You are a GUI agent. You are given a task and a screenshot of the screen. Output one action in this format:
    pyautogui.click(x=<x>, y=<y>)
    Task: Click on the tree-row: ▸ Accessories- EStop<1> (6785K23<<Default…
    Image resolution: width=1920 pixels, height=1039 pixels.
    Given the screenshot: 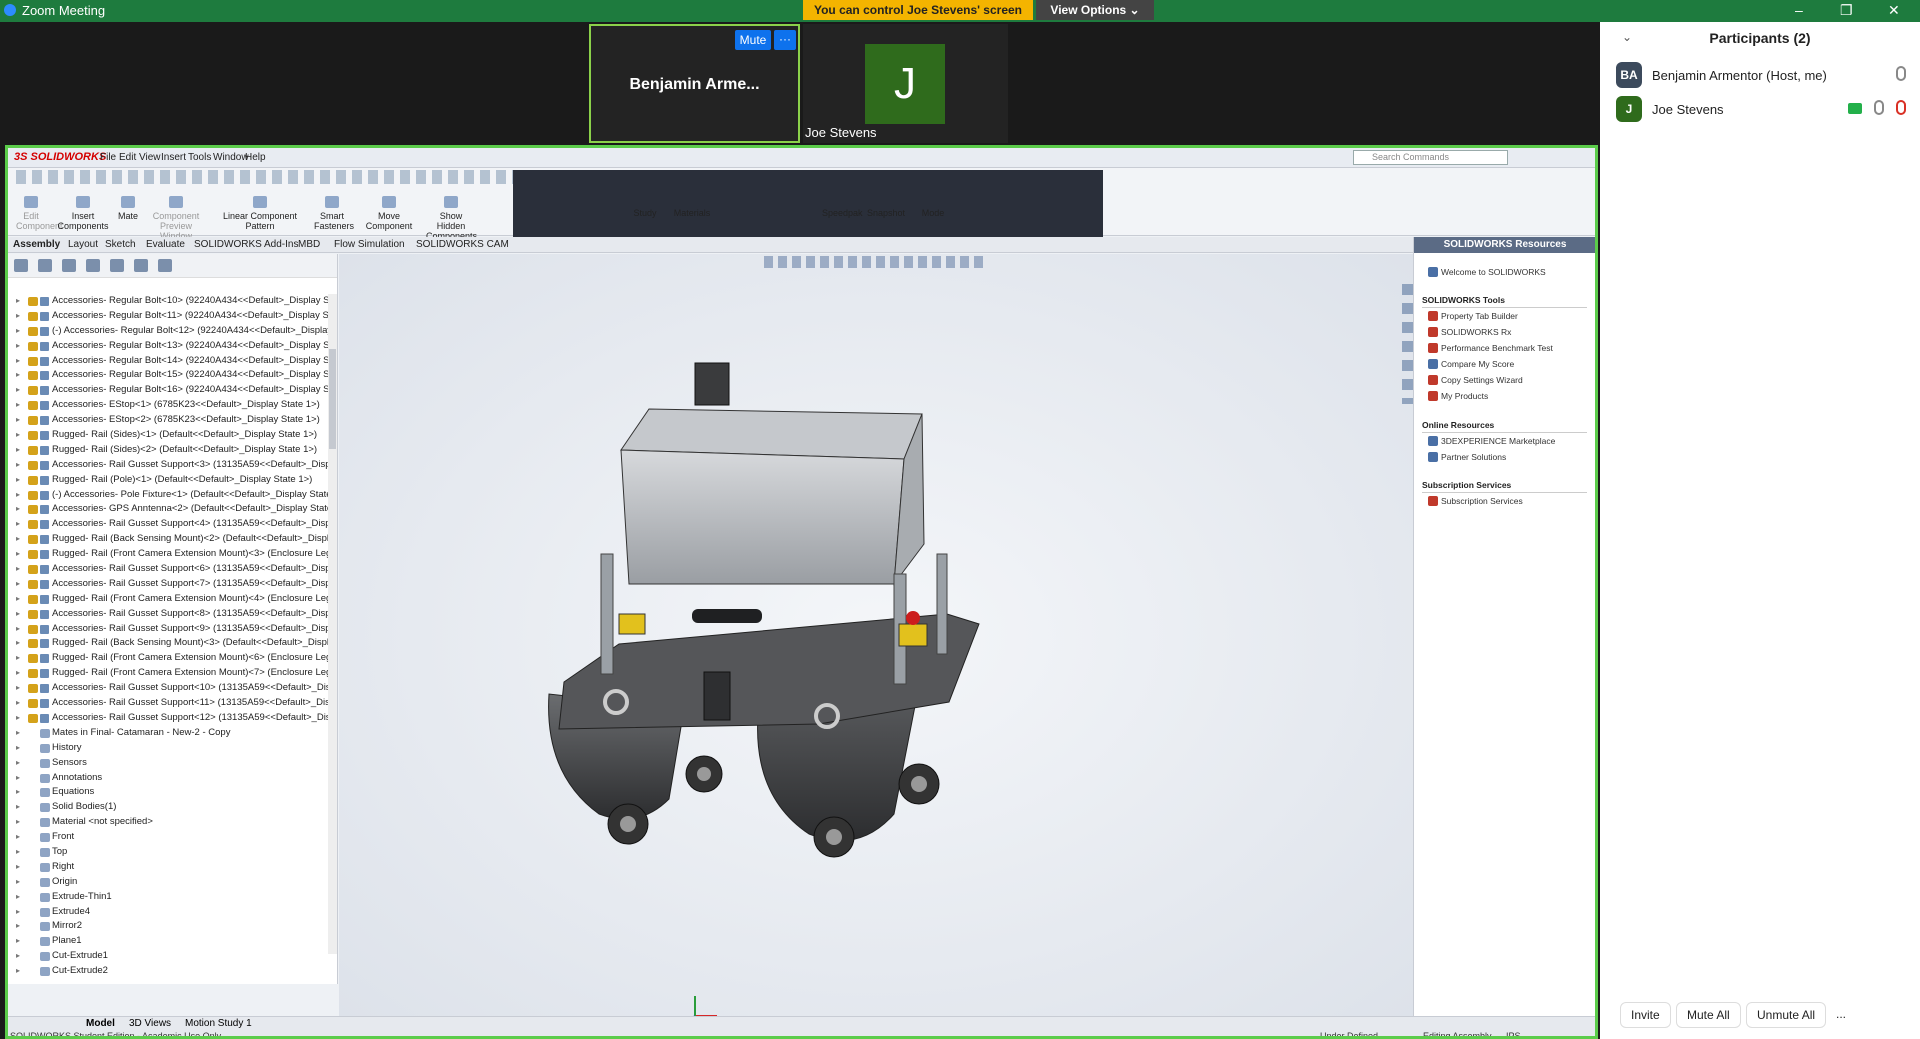 What is the action you would take?
    pyautogui.click(x=168, y=405)
    